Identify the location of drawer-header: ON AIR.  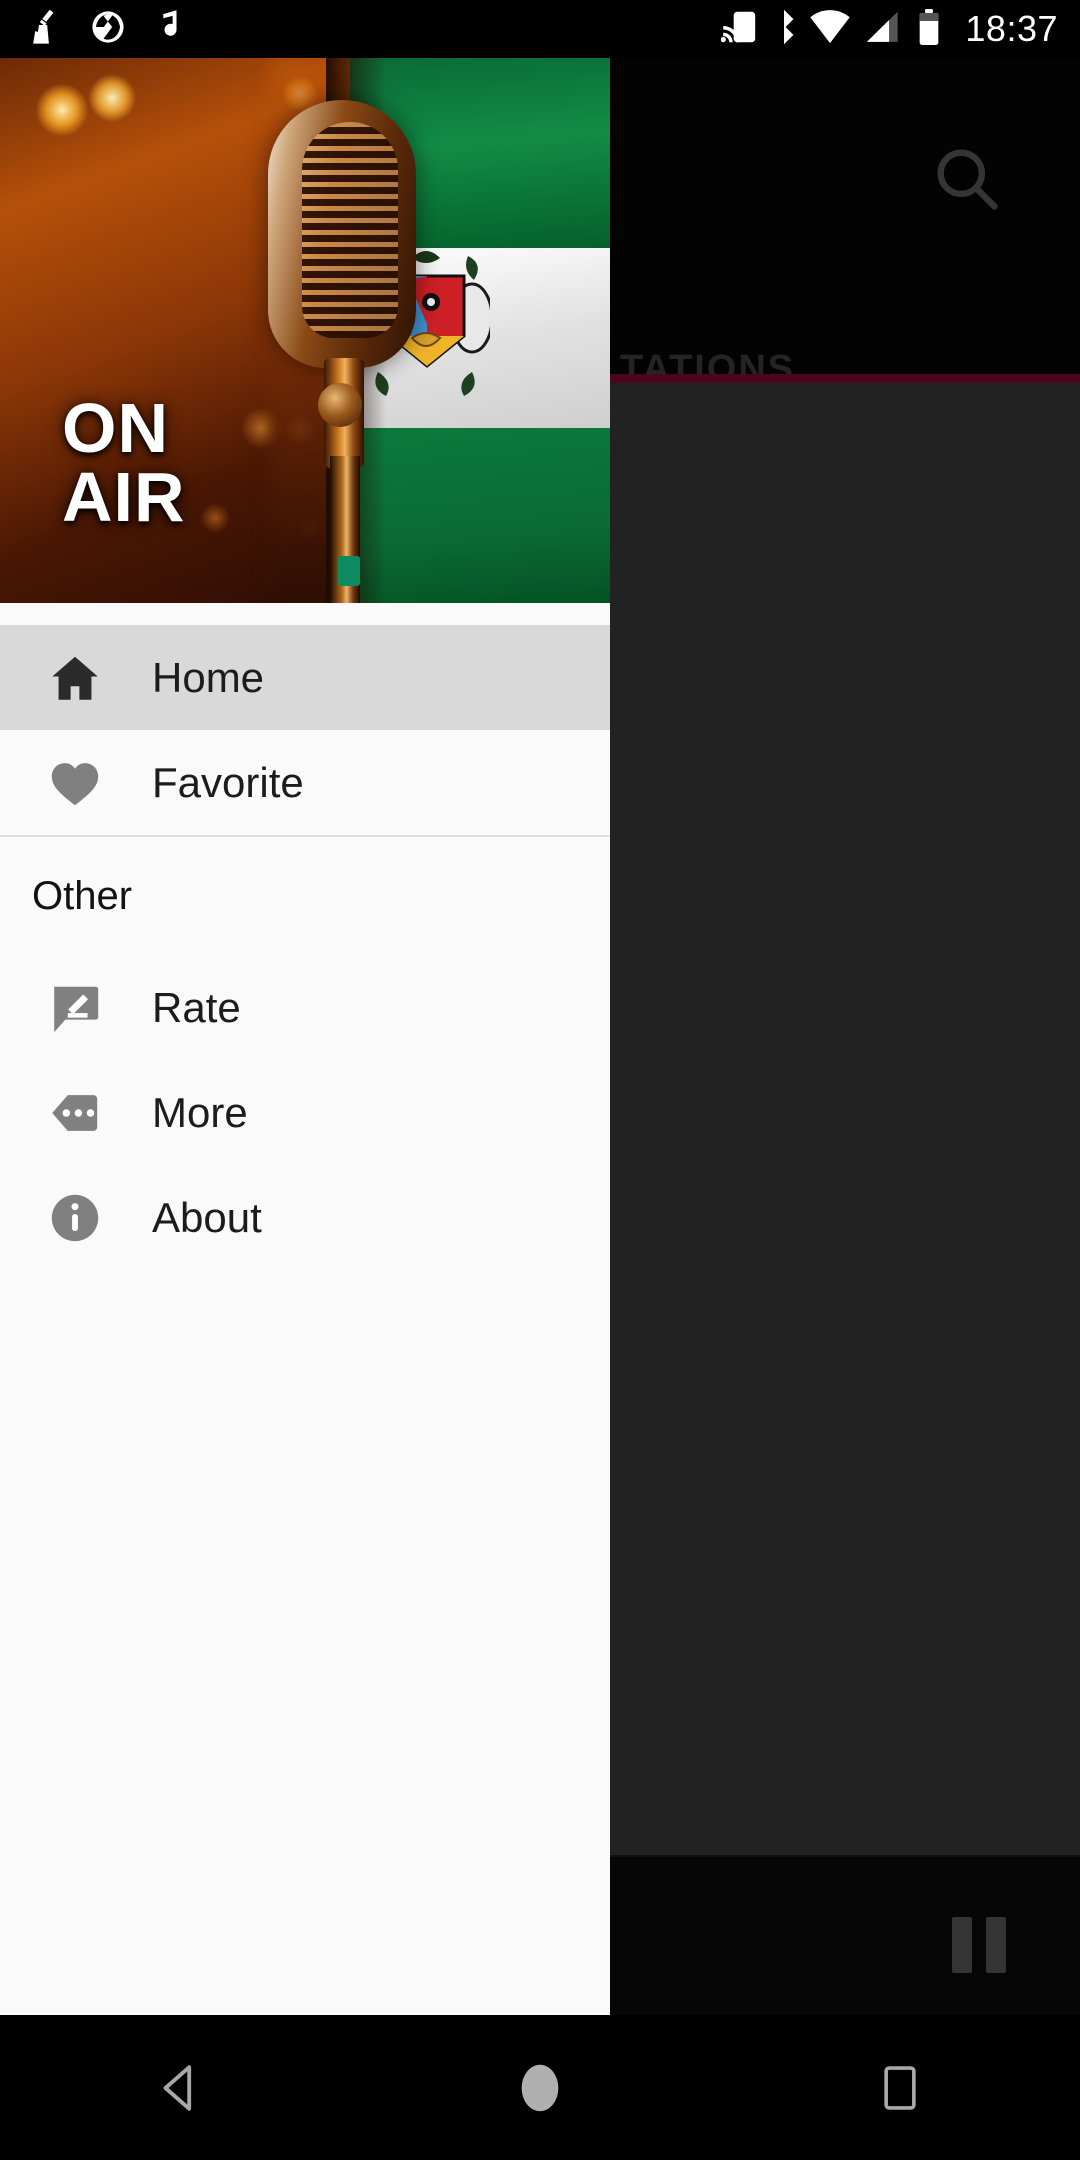
(305, 330).